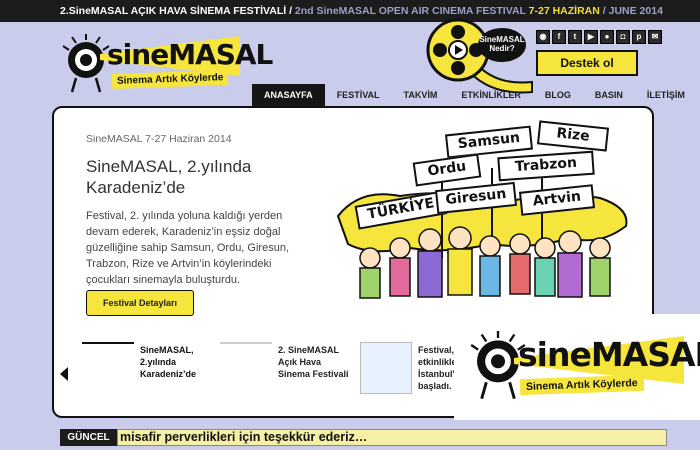 The width and height of the screenshot is (700, 450). I want to click on nav-item-festival: FESTİVAL, so click(358, 95).